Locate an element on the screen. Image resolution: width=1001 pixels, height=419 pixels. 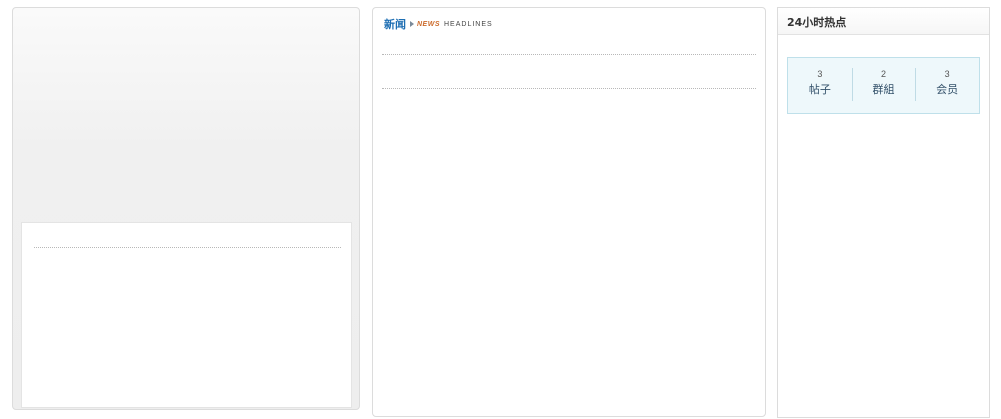
stat-posts-count: 3 is located at coordinates (820, 74).